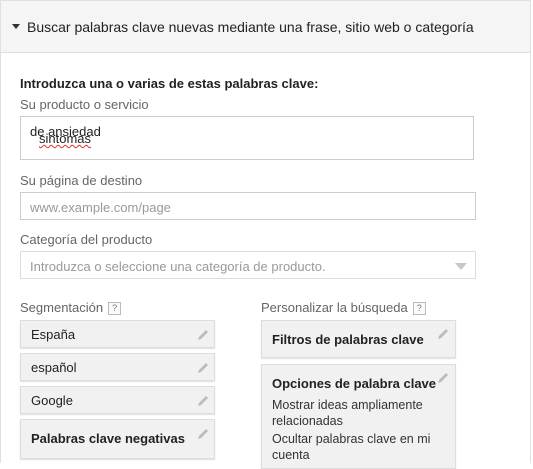  What do you see at coordinates (334, 307) in the screenshot?
I see `customize-label-text: Personalizar la búsqueda` at bounding box center [334, 307].